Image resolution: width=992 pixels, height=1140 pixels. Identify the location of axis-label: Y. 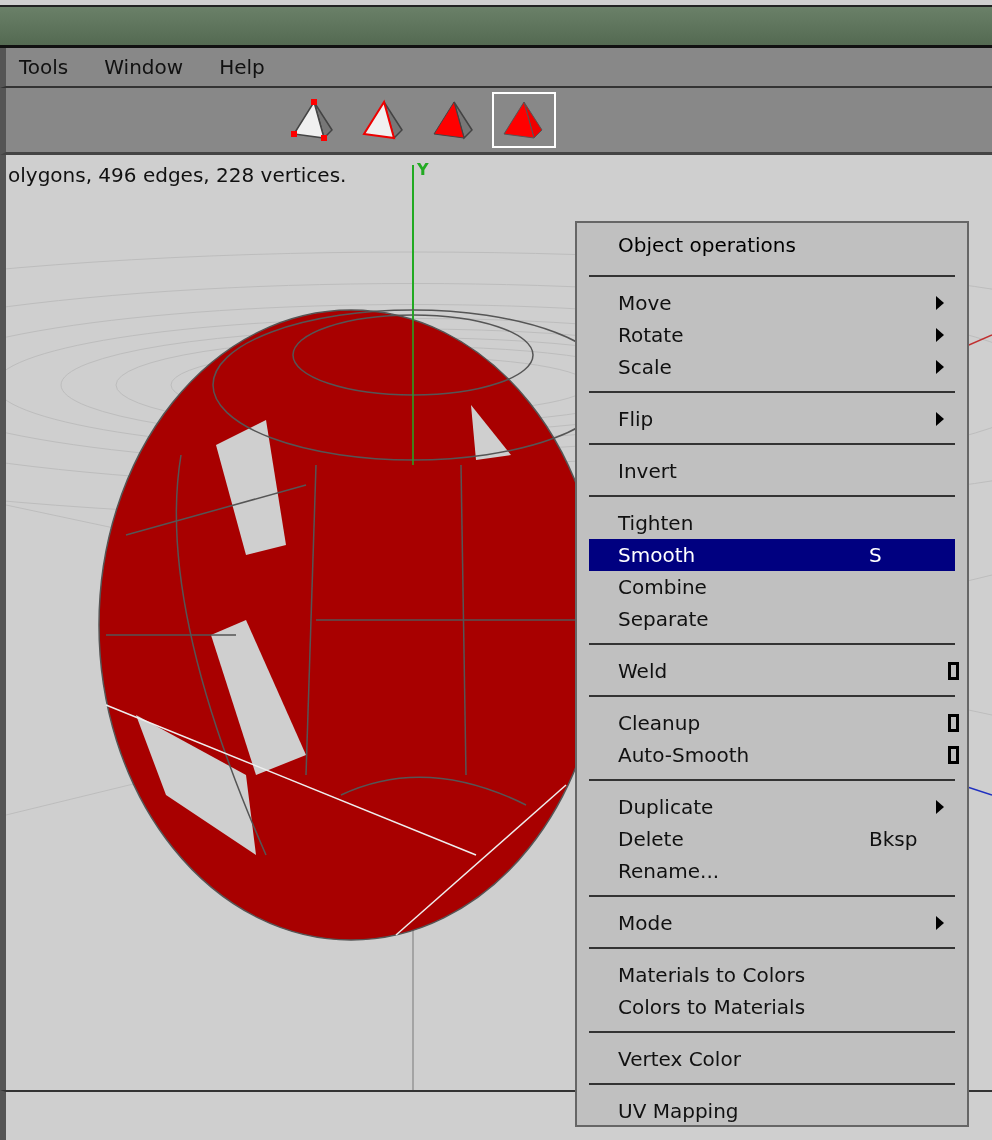
(423, 169).